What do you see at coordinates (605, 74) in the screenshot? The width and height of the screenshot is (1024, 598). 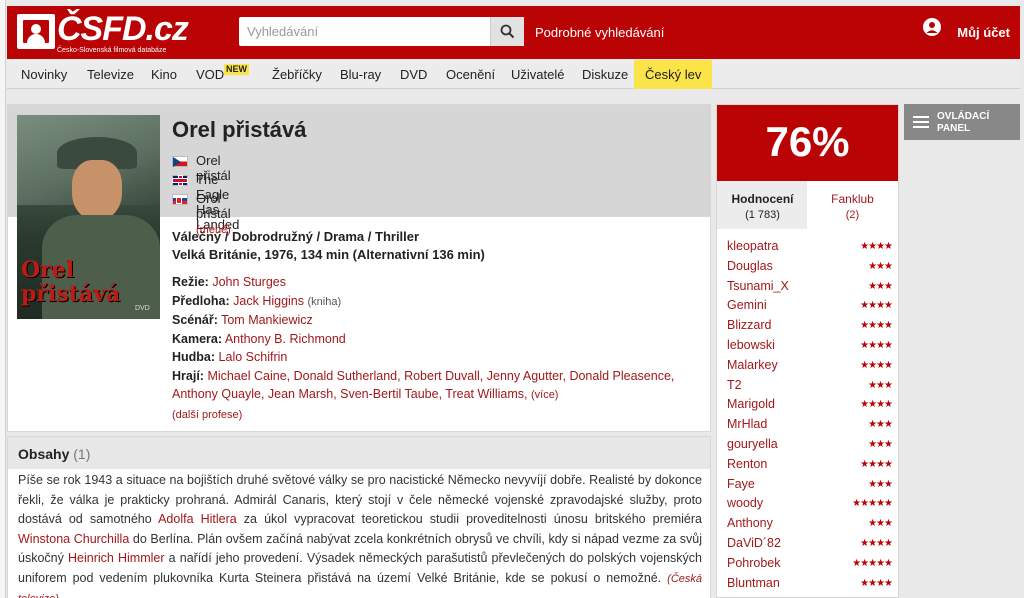 I see `nav-item-diskuze: Diskuze` at bounding box center [605, 74].